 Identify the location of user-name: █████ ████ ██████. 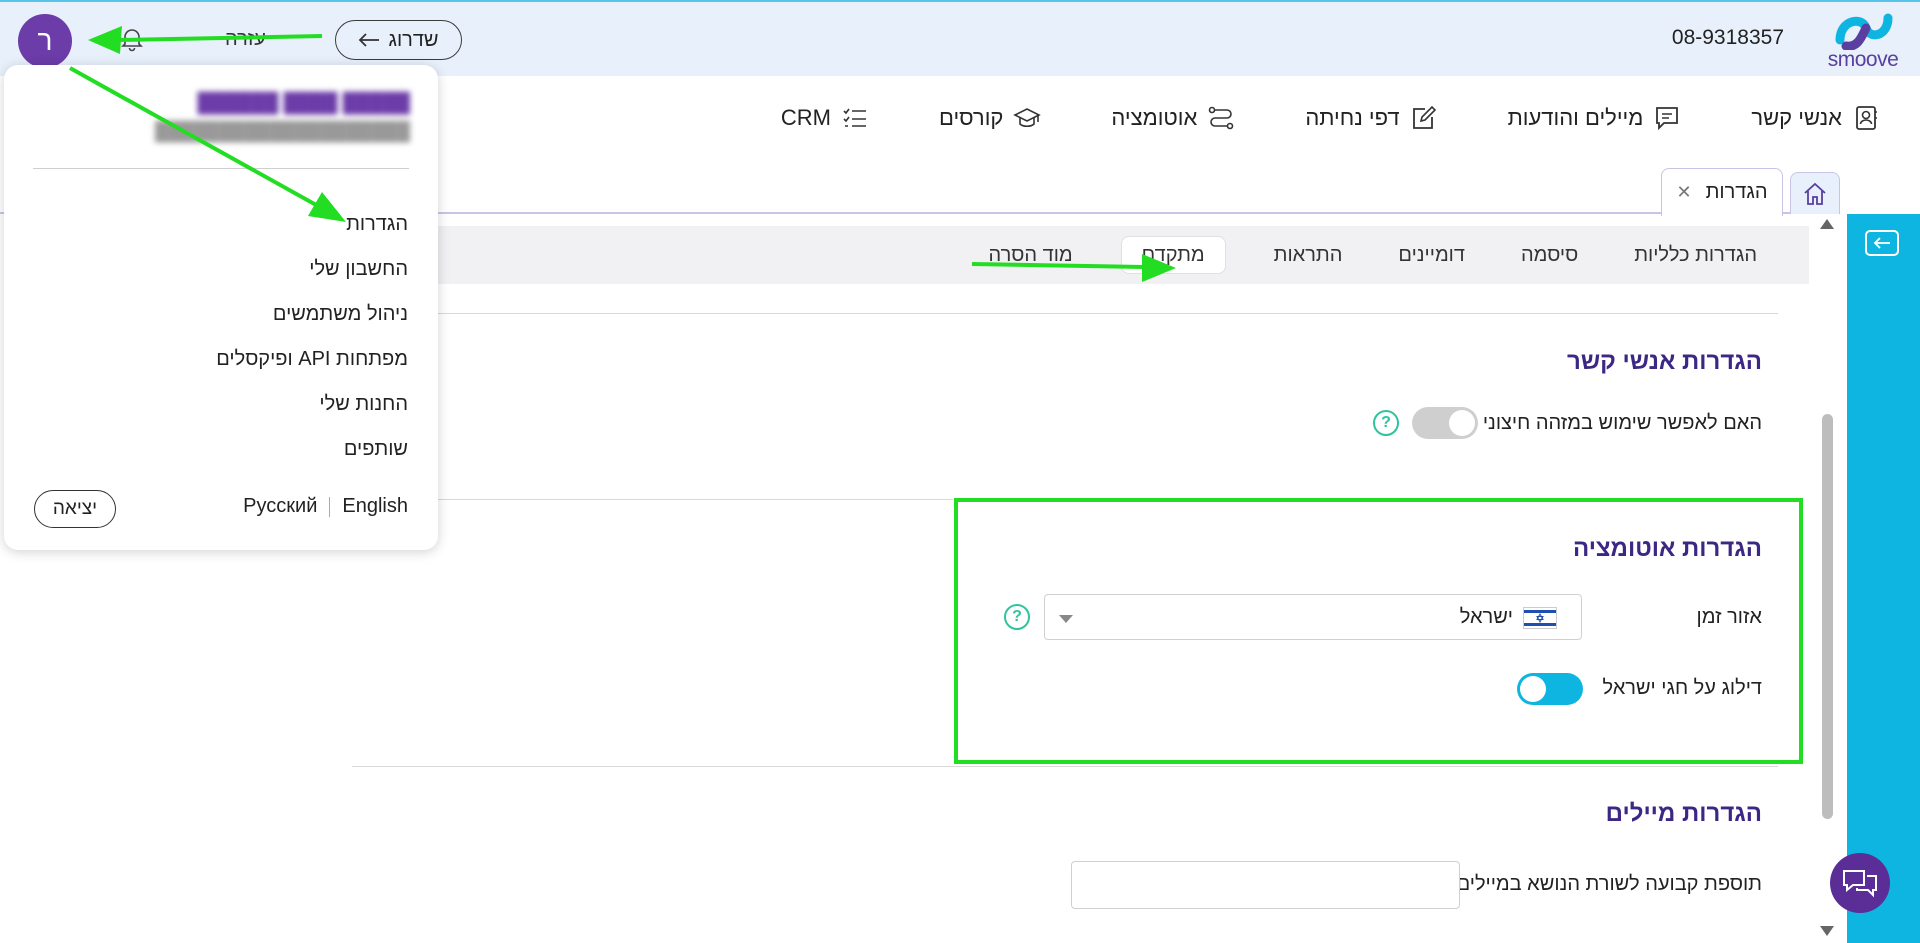
(303, 103).